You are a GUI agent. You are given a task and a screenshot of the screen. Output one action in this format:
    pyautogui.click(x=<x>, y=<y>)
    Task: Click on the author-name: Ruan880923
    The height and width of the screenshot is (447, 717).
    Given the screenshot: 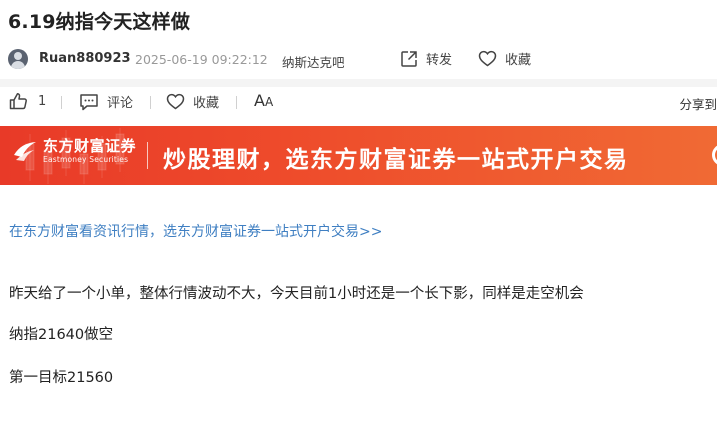 What is the action you would take?
    pyautogui.click(x=85, y=58)
    